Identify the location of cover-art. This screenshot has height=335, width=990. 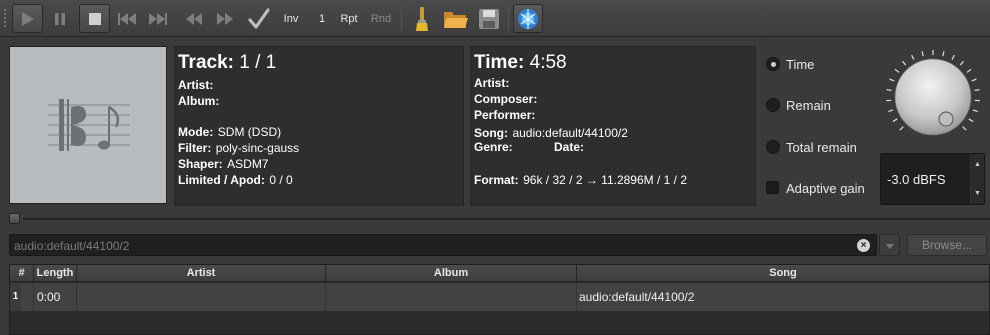
(88, 125).